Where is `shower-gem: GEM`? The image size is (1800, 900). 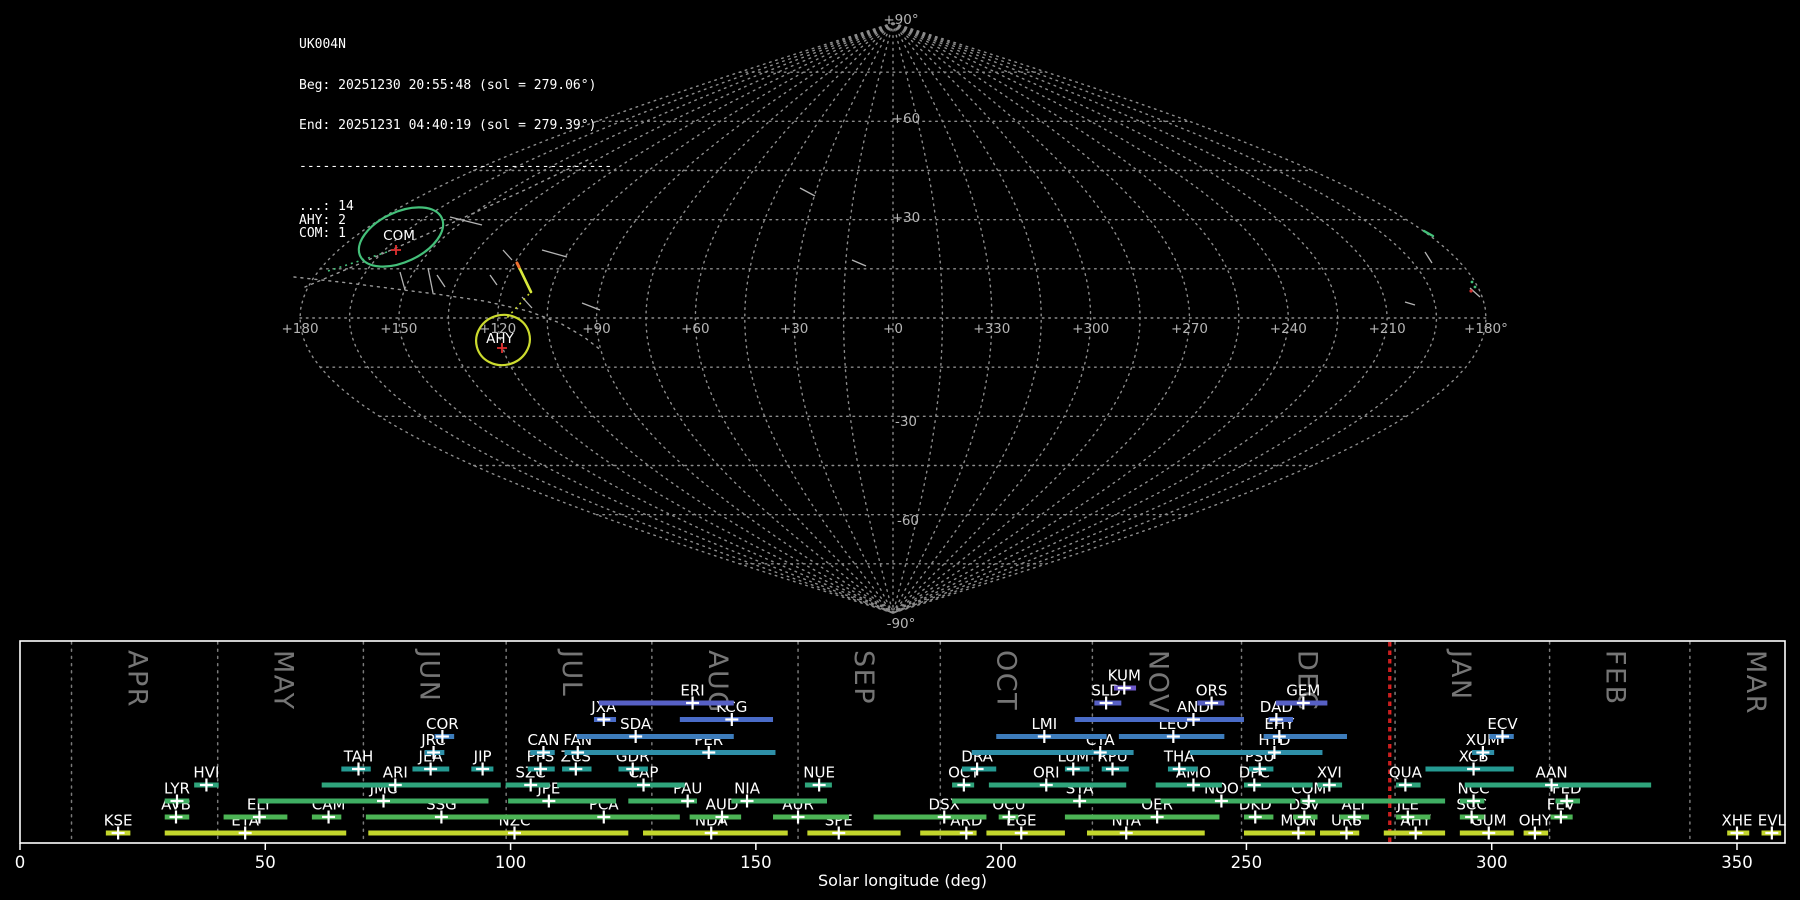
shower-gem: GEM is located at coordinates (1301, 696).